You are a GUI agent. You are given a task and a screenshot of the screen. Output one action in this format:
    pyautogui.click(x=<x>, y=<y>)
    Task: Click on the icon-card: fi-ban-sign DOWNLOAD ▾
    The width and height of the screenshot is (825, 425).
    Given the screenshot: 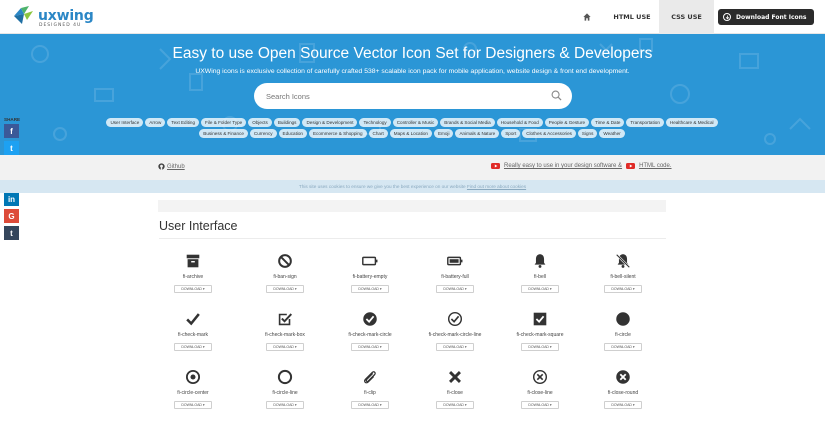 What is the action you would take?
    pyautogui.click(x=285, y=279)
    